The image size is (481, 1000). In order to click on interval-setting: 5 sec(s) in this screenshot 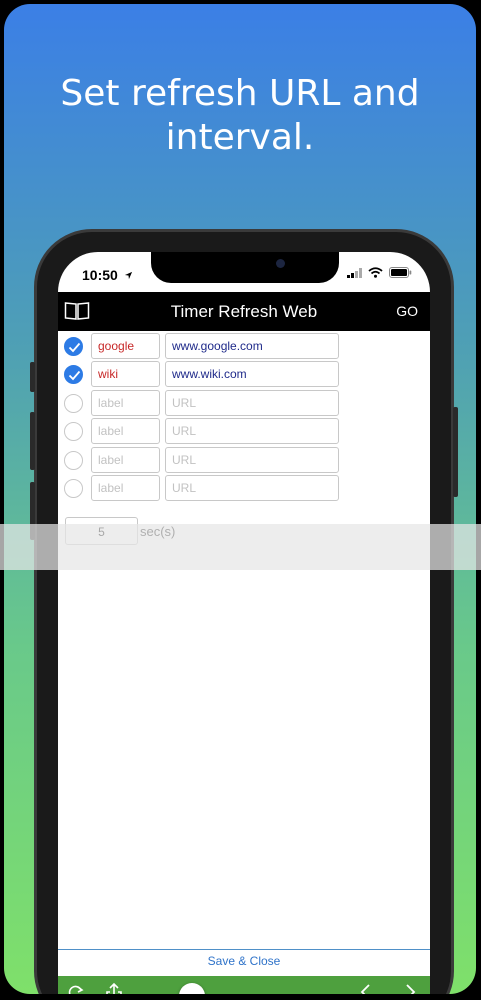, I will do `click(244, 532)`.